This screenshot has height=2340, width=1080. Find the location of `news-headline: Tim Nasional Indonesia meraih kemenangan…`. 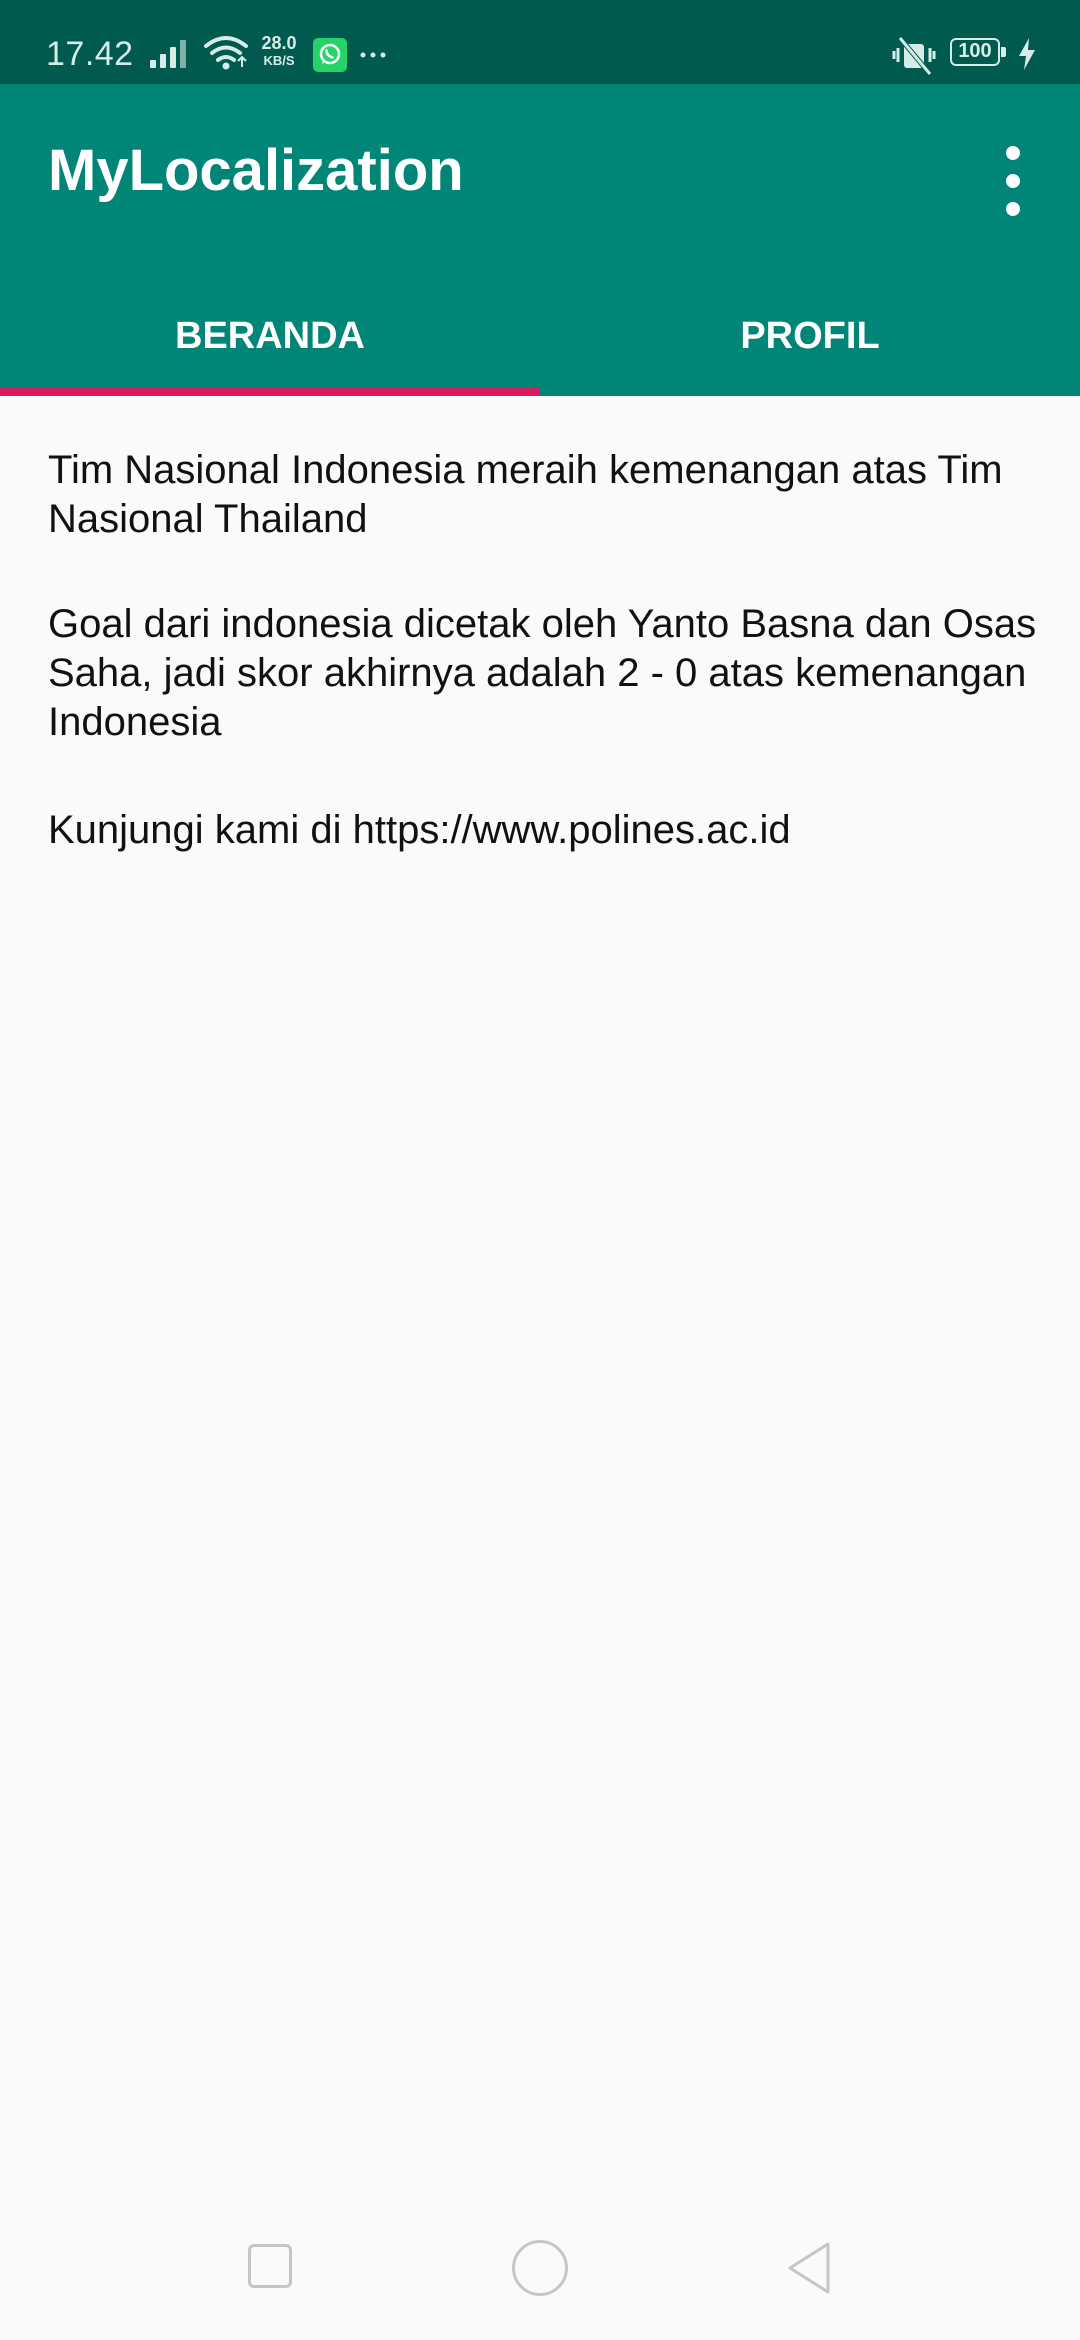

news-headline: Tim Nasional Indonesia meraih kemenangan… is located at coordinates (525, 494).